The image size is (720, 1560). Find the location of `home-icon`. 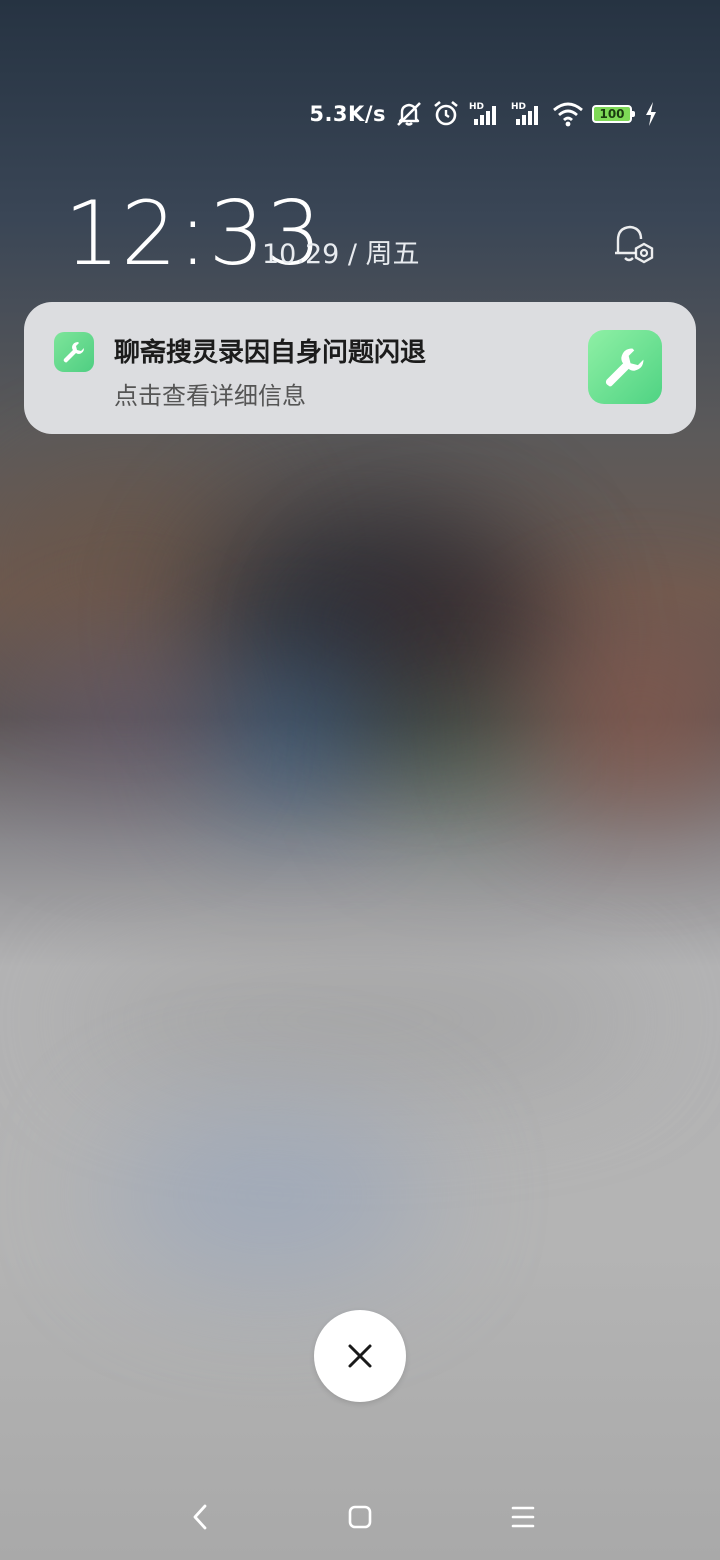

home-icon is located at coordinates (360, 1517).